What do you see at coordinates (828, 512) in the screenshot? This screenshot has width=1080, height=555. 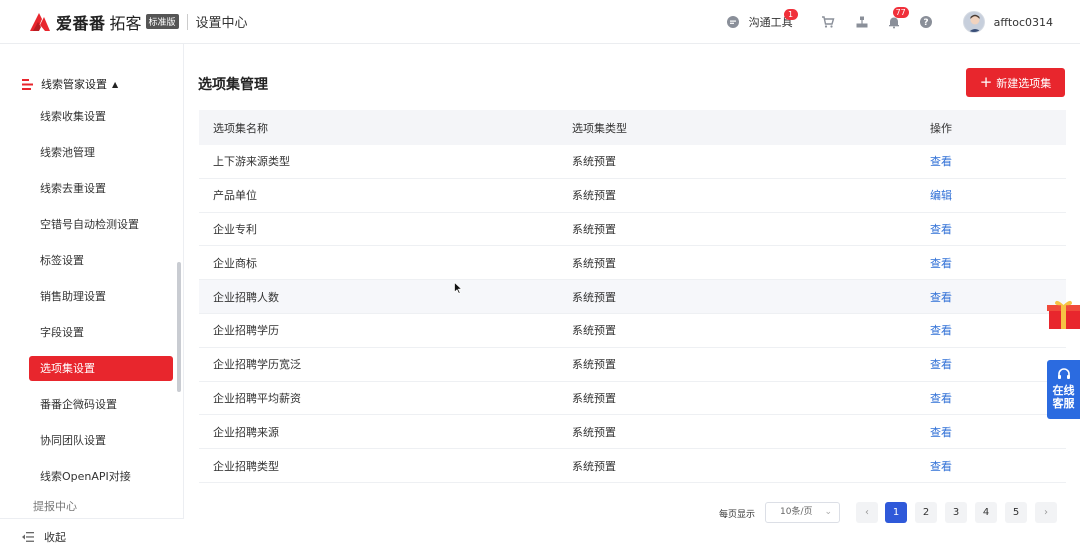 I see `chevron-down-icon: ⌄` at bounding box center [828, 512].